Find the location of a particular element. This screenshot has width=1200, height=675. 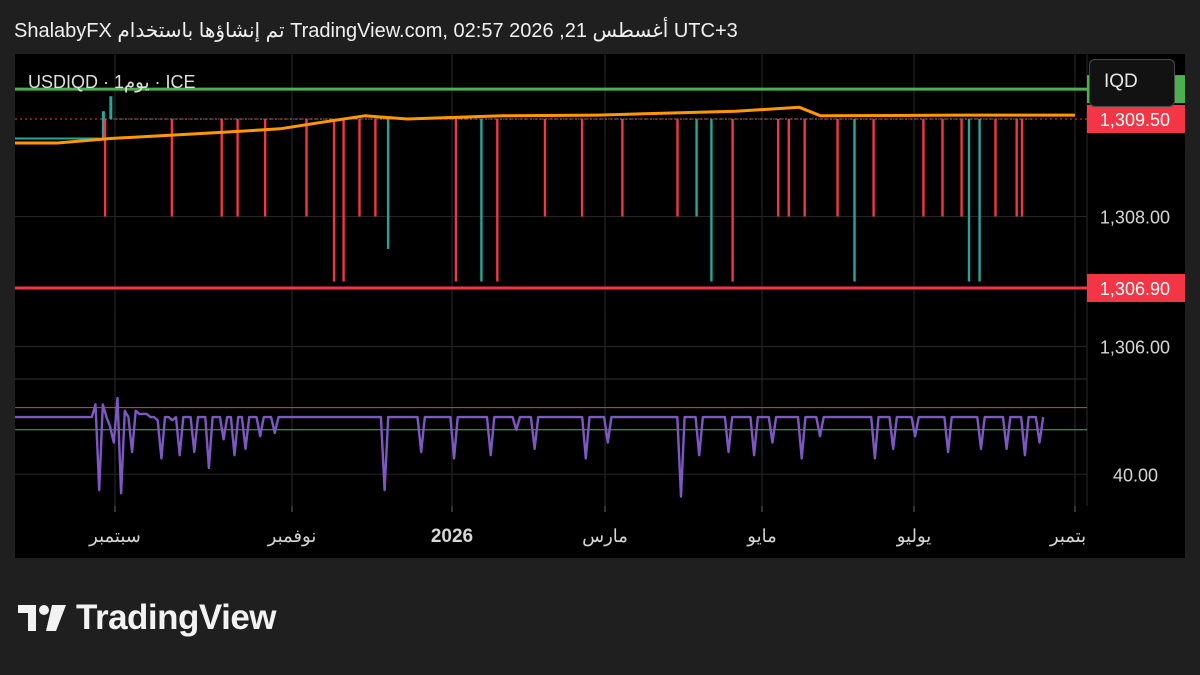

time-tick-label: بتمبر is located at coordinates (1067, 536).